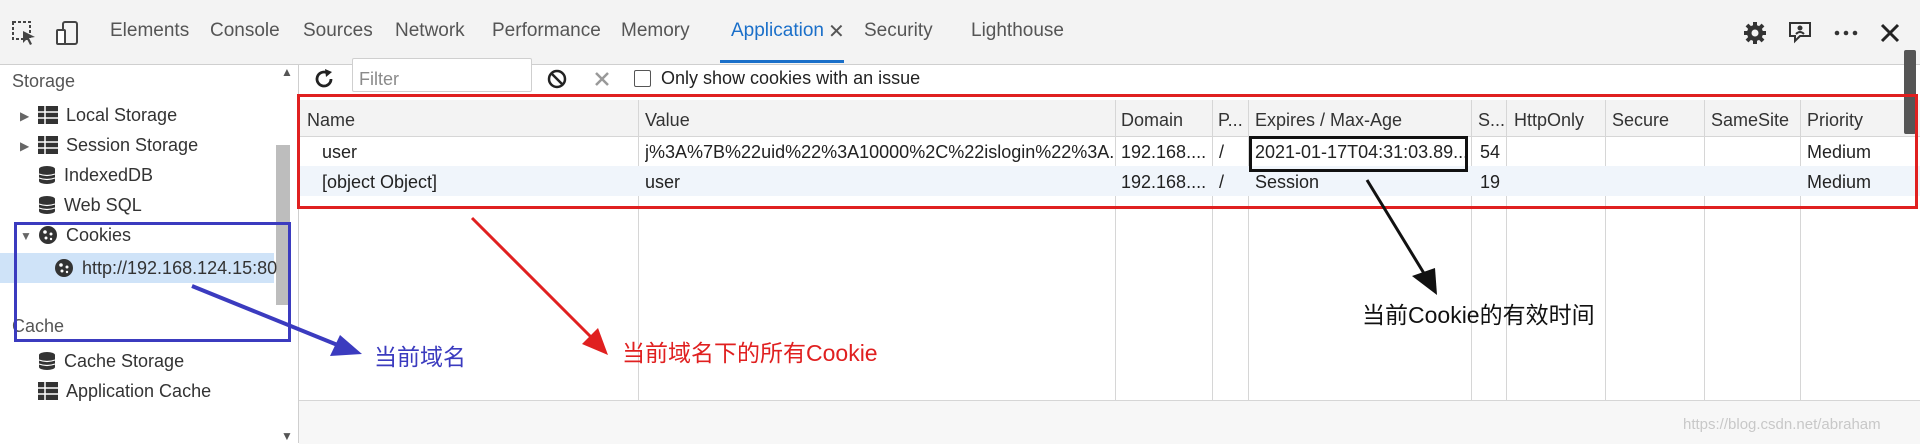 This screenshot has width=1920, height=444. What do you see at coordinates (533, 279) in the screenshot?
I see `red-arrow-line` at bounding box center [533, 279].